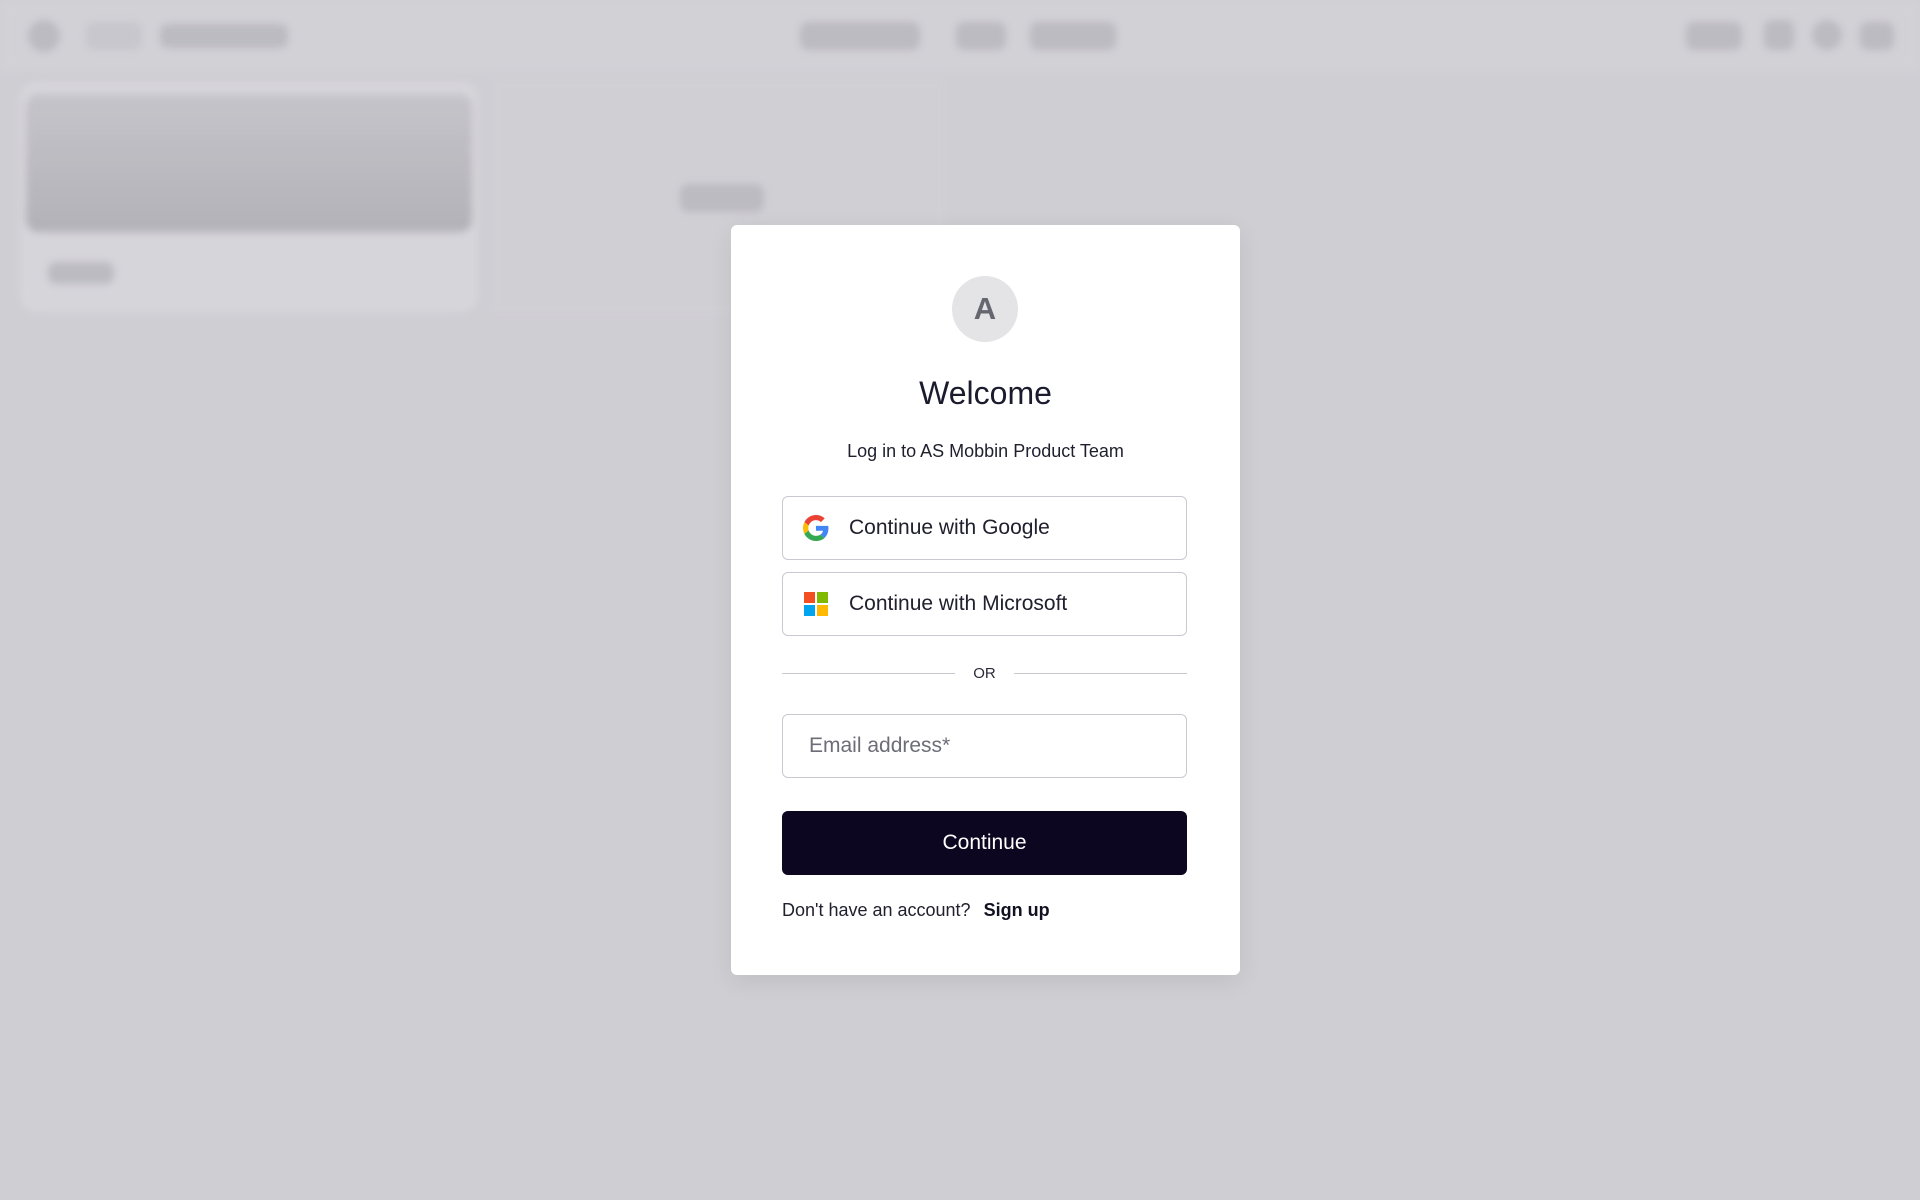 The height and width of the screenshot is (1200, 1920). What do you see at coordinates (722, 198) in the screenshot?
I see `background-panel-button` at bounding box center [722, 198].